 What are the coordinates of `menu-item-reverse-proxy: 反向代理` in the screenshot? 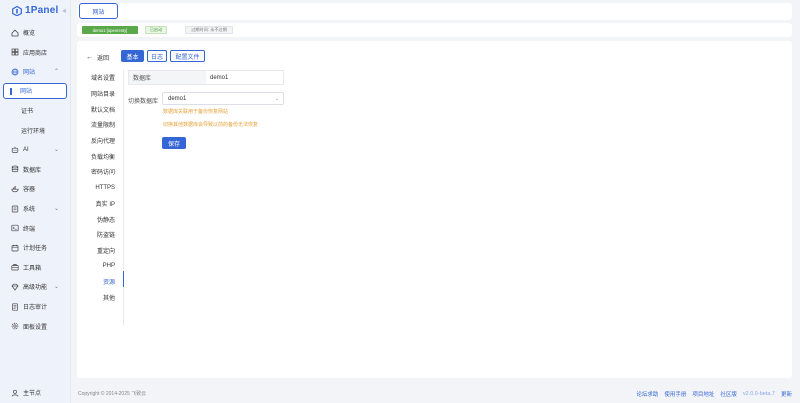 It's located at (100, 141).